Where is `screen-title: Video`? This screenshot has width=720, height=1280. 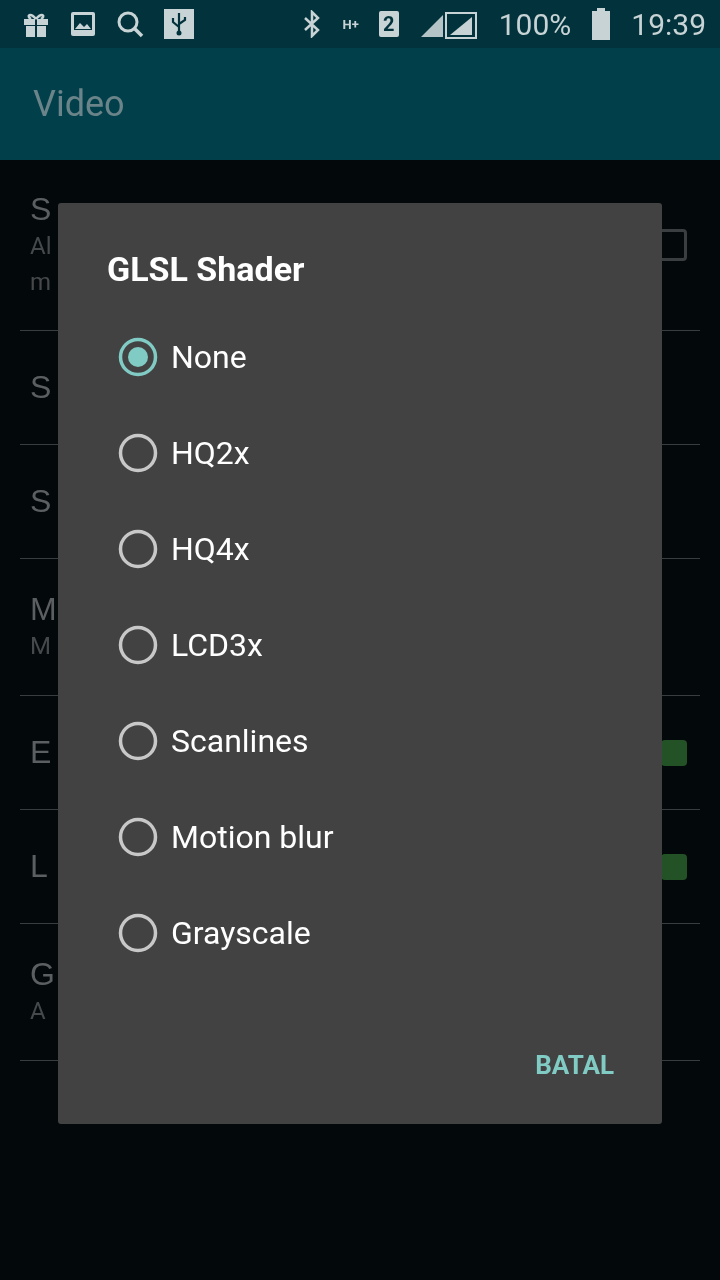 screen-title: Video is located at coordinates (79, 104).